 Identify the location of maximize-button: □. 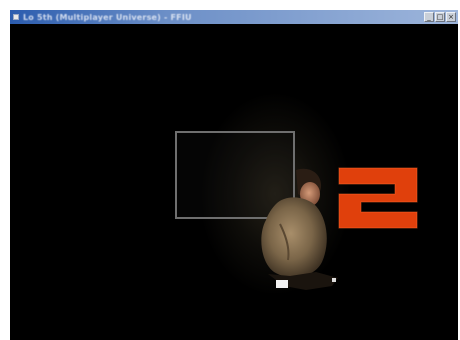
(440, 17).